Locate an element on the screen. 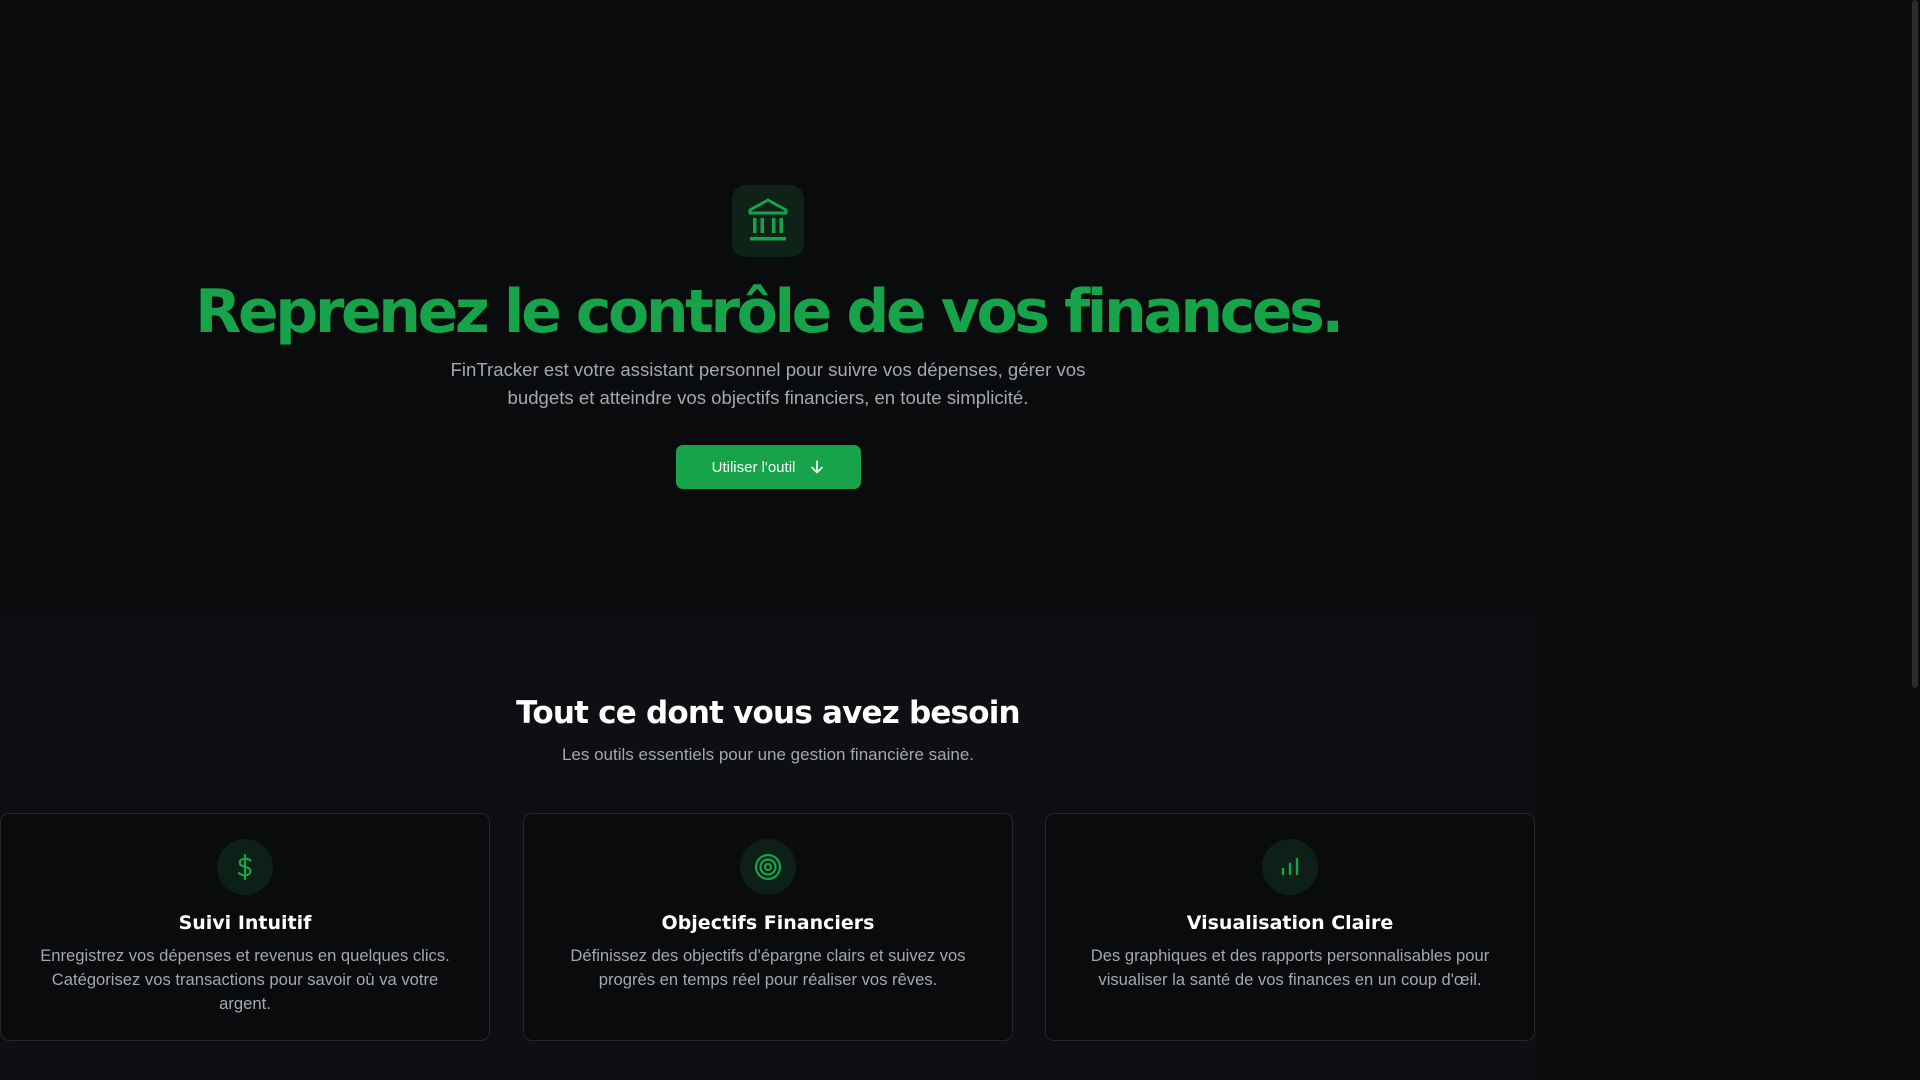  bank-icon is located at coordinates (768, 219).